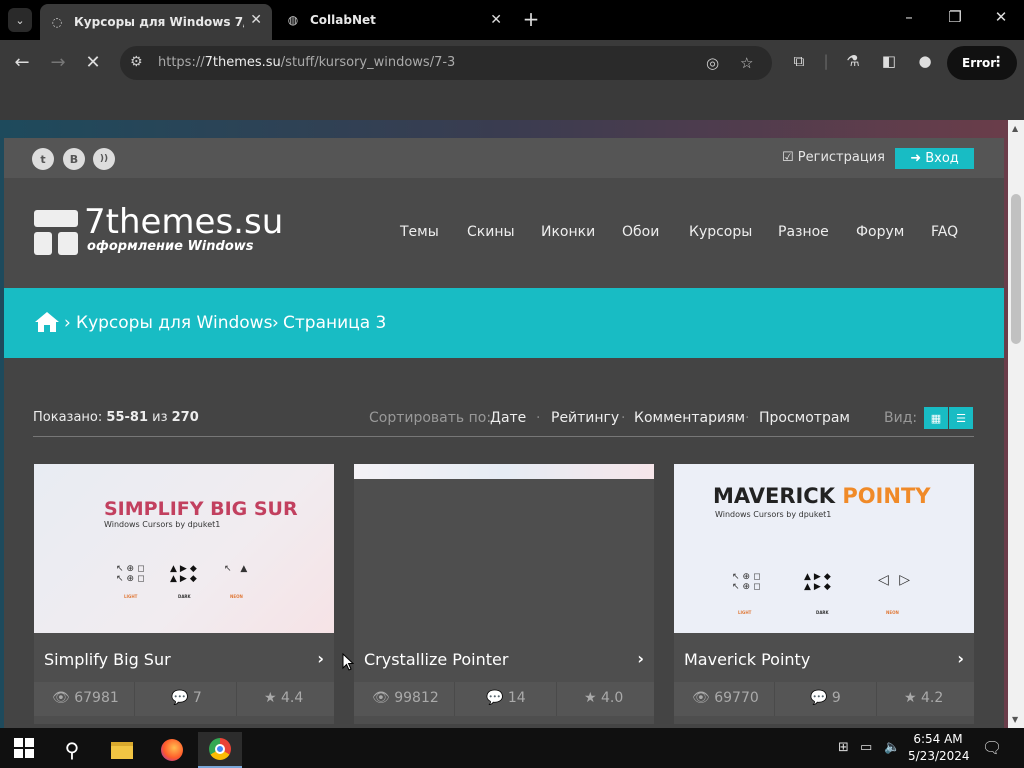 The width and height of the screenshot is (1024, 768). Describe the element at coordinates (1016, 424) in the screenshot. I see `page-scrollbar: ▲ ▼` at that location.